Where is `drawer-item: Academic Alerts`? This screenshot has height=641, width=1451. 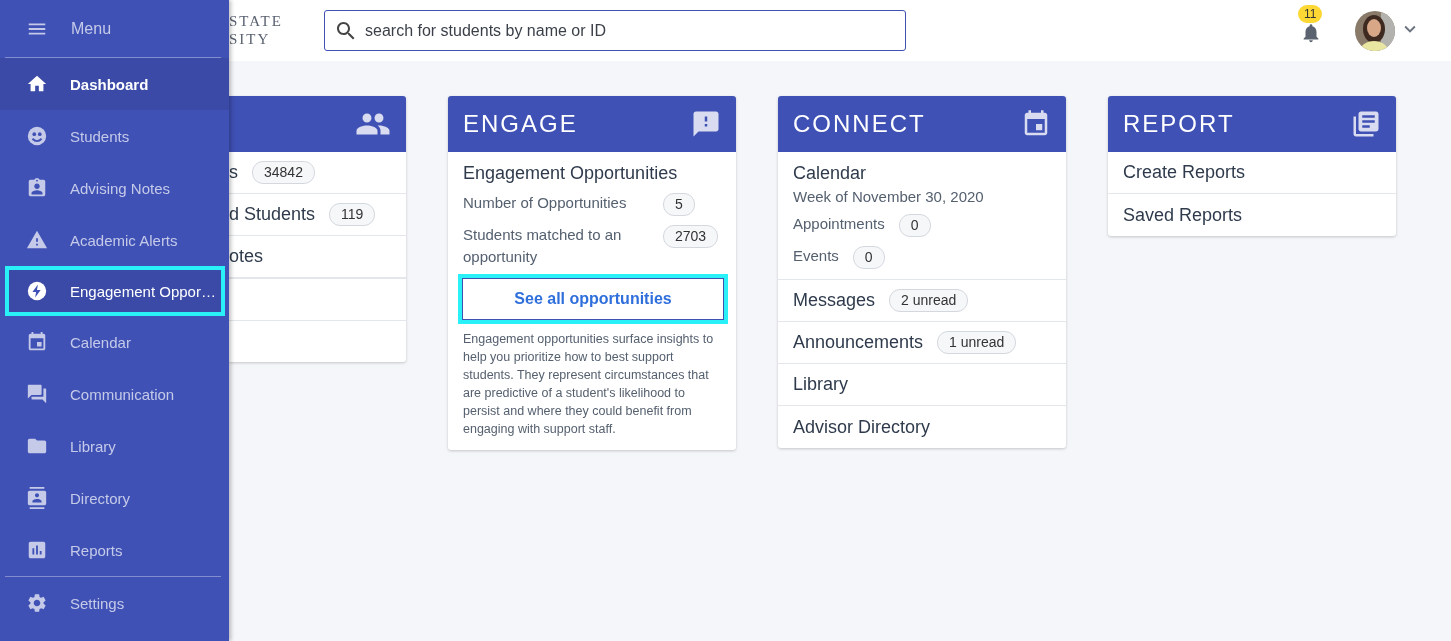
drawer-item: Academic Alerts is located at coordinates (114, 240).